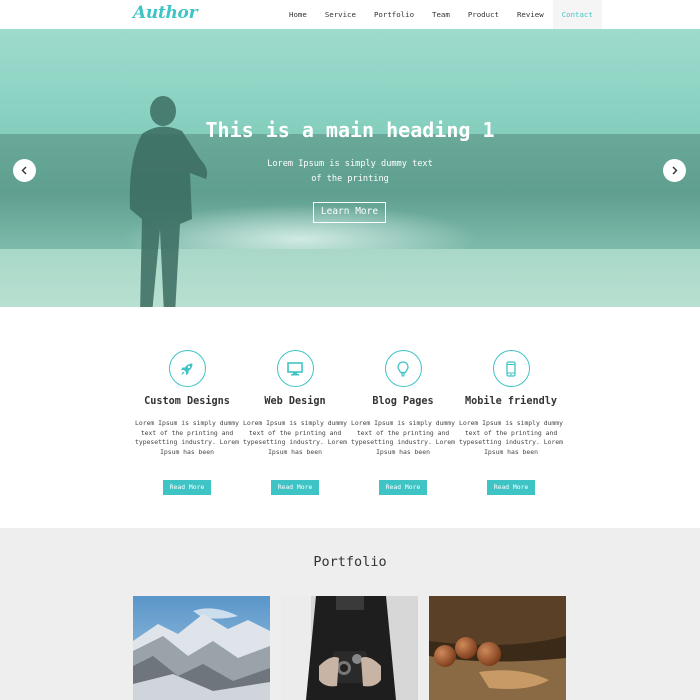 The image size is (700, 700). I want to click on portfolio-image-wooden-balls, so click(497, 648).